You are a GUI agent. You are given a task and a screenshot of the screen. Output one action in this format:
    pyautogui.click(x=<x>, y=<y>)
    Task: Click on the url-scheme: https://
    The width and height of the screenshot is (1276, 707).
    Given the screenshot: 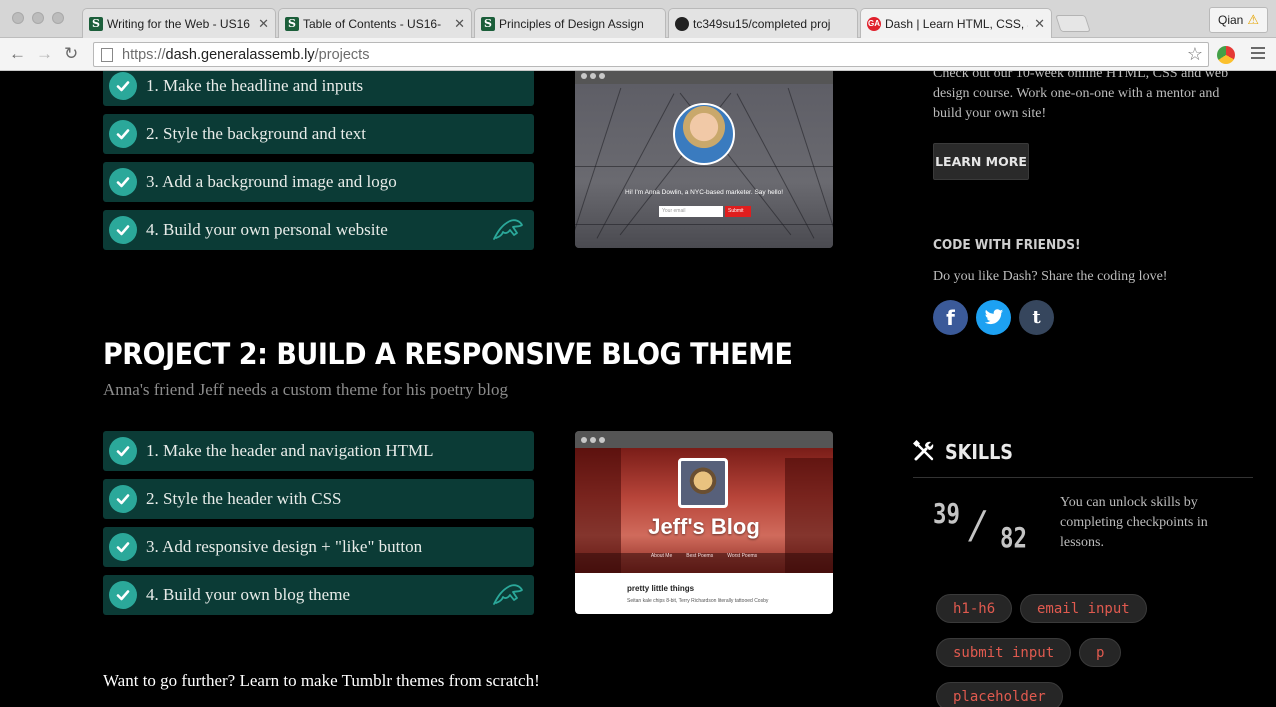 What is the action you would take?
    pyautogui.click(x=144, y=54)
    